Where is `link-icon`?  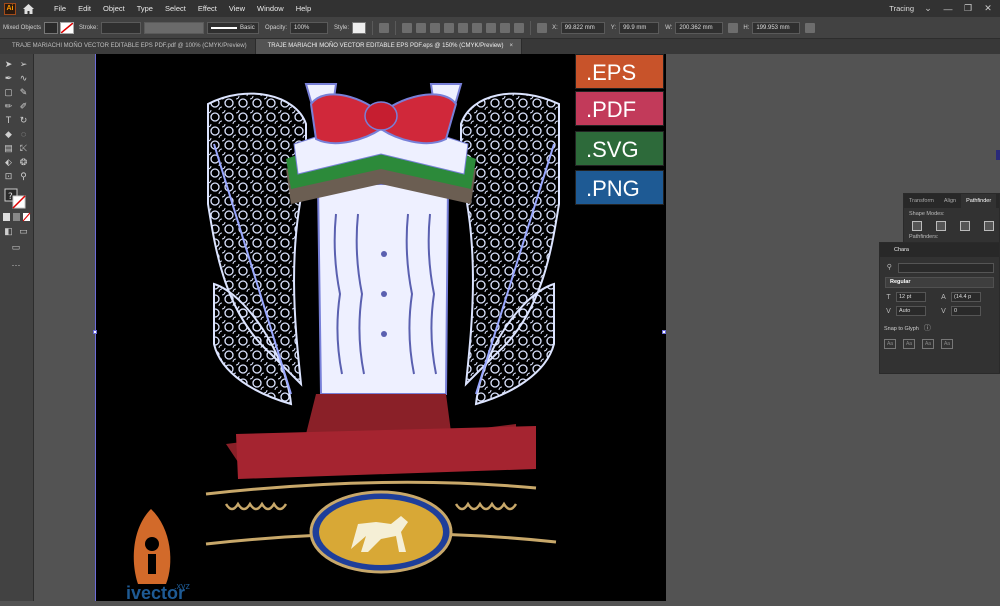
link-icon is located at coordinates (733, 27).